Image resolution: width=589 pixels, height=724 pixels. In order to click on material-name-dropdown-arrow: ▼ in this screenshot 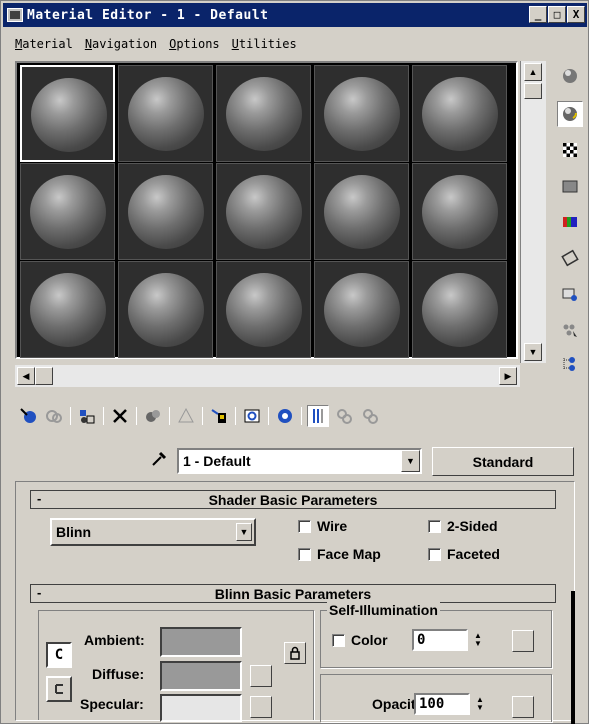, I will do `click(410, 461)`.